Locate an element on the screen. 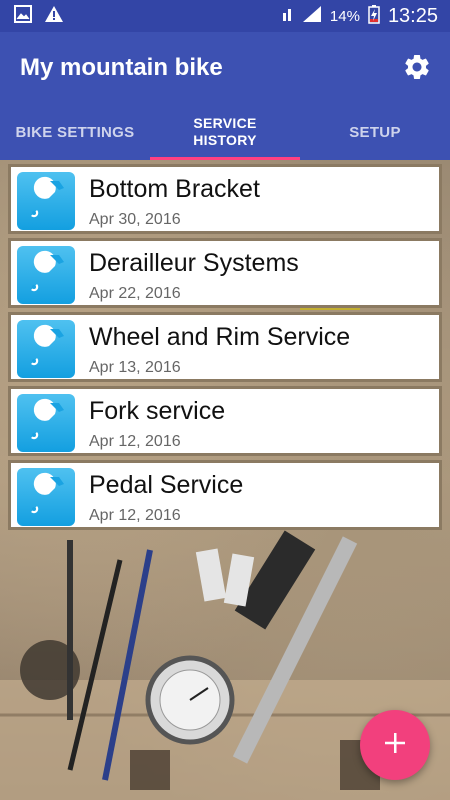 This screenshot has height=800, width=450. tab-setup: SETUP is located at coordinates (375, 132).